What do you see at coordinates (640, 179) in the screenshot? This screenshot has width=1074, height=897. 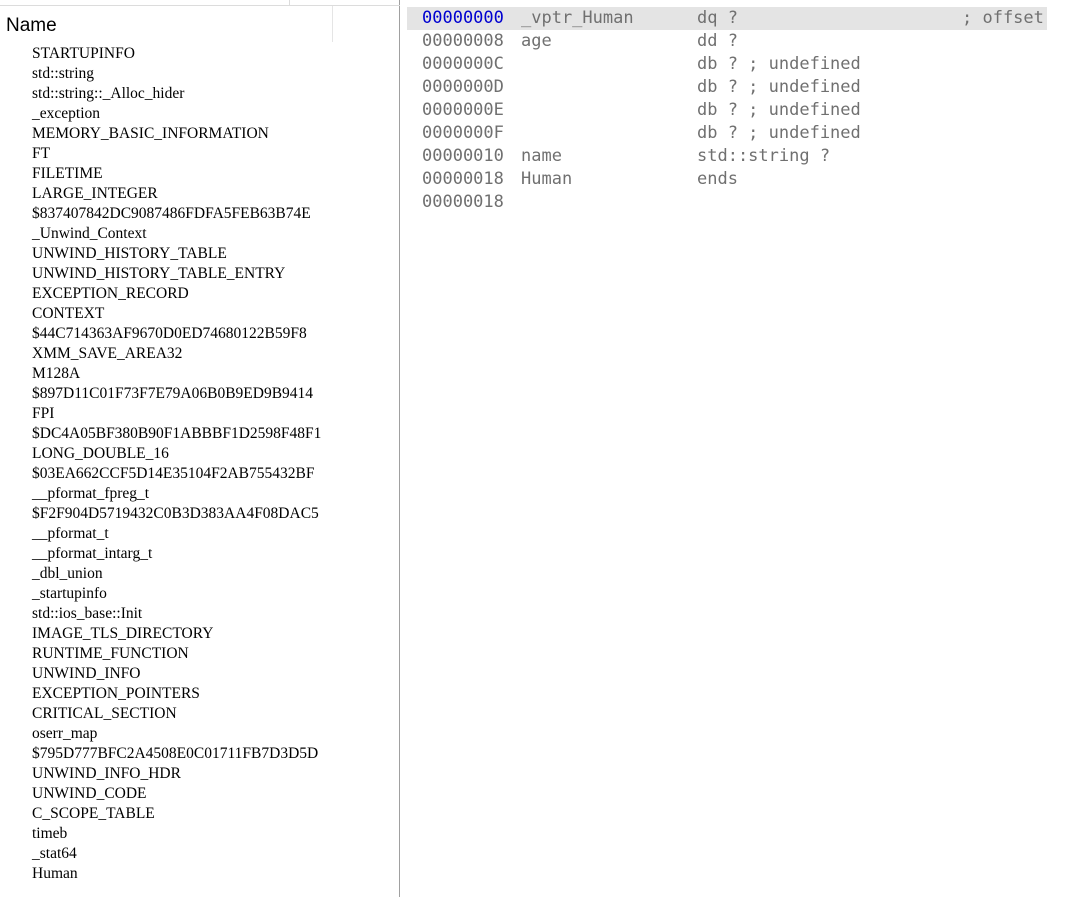 I see `struct-line: 00000018 Human ends` at bounding box center [640, 179].